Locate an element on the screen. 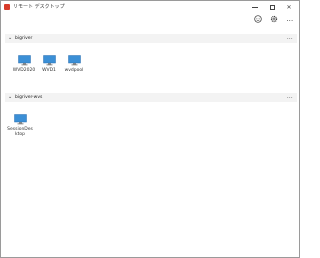 The height and width of the screenshot is (258, 320). minimize-icon is located at coordinates (255, 7).